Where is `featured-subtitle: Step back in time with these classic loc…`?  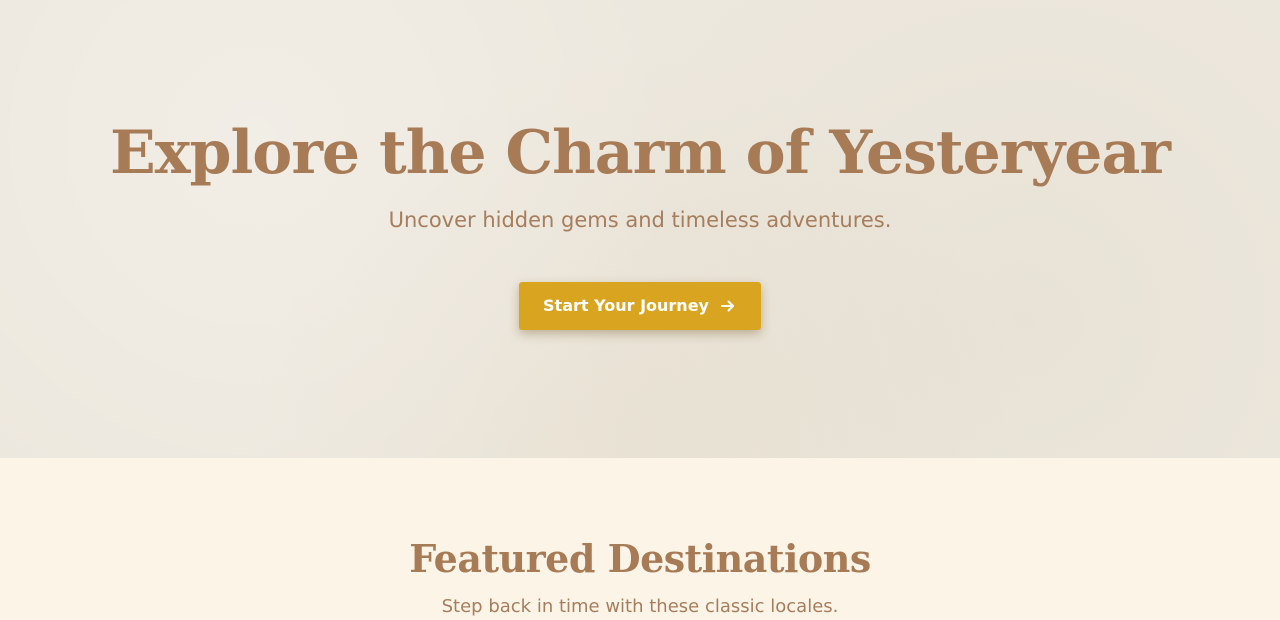
featured-subtitle: Step back in time with these classic loc… is located at coordinates (640, 606).